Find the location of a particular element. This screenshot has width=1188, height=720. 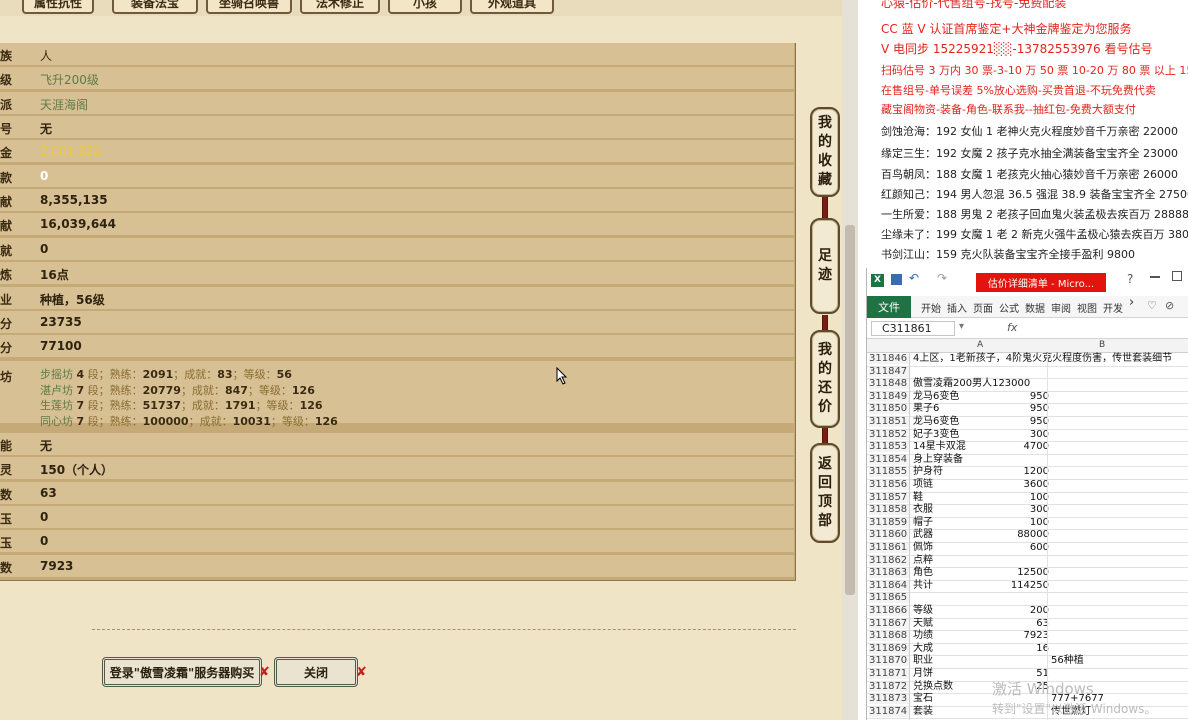

redo-icon: ↷ is located at coordinates (942, 278).